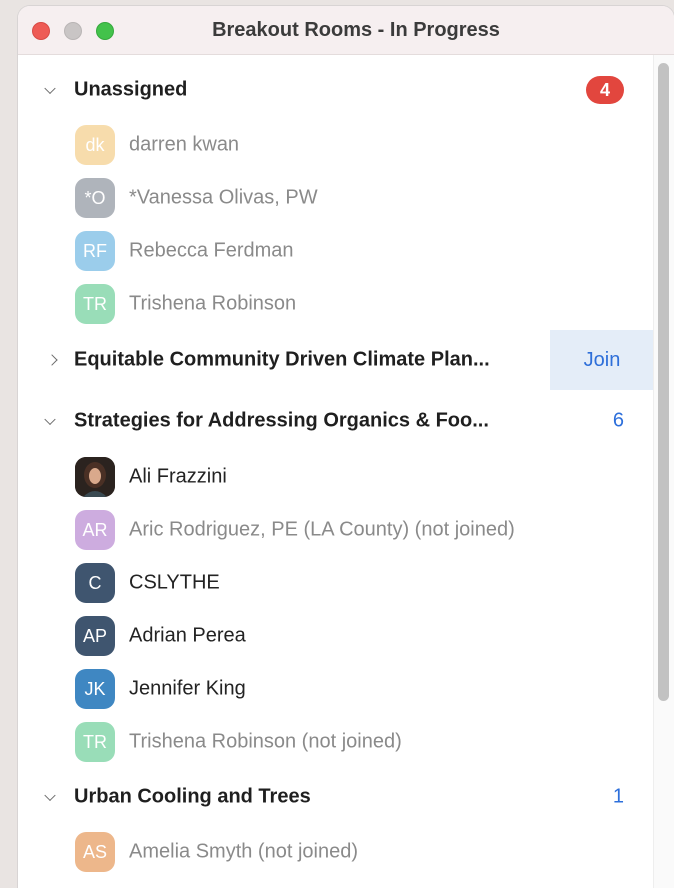 This screenshot has height=888, width=674. Describe the element at coordinates (336, 797) in the screenshot. I see `room-urban-cooling-header: Urban Cooling and Trees 1` at that location.